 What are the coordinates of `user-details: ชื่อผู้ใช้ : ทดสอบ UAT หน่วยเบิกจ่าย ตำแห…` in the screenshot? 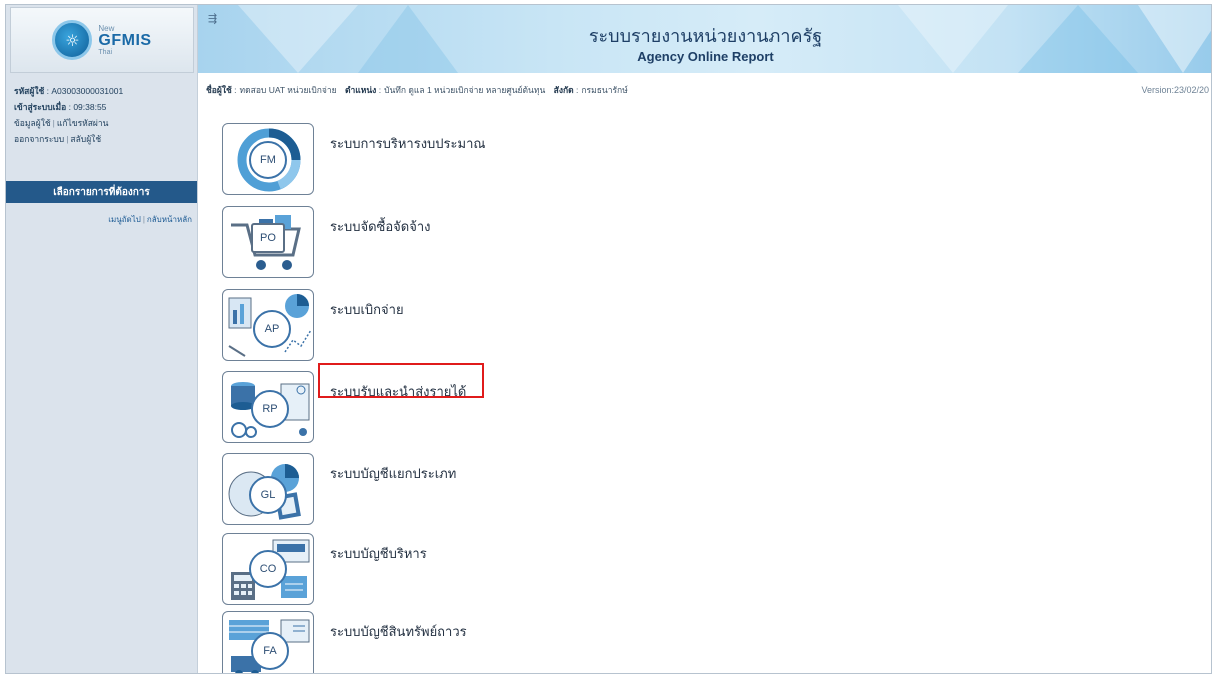 It's located at (417, 90).